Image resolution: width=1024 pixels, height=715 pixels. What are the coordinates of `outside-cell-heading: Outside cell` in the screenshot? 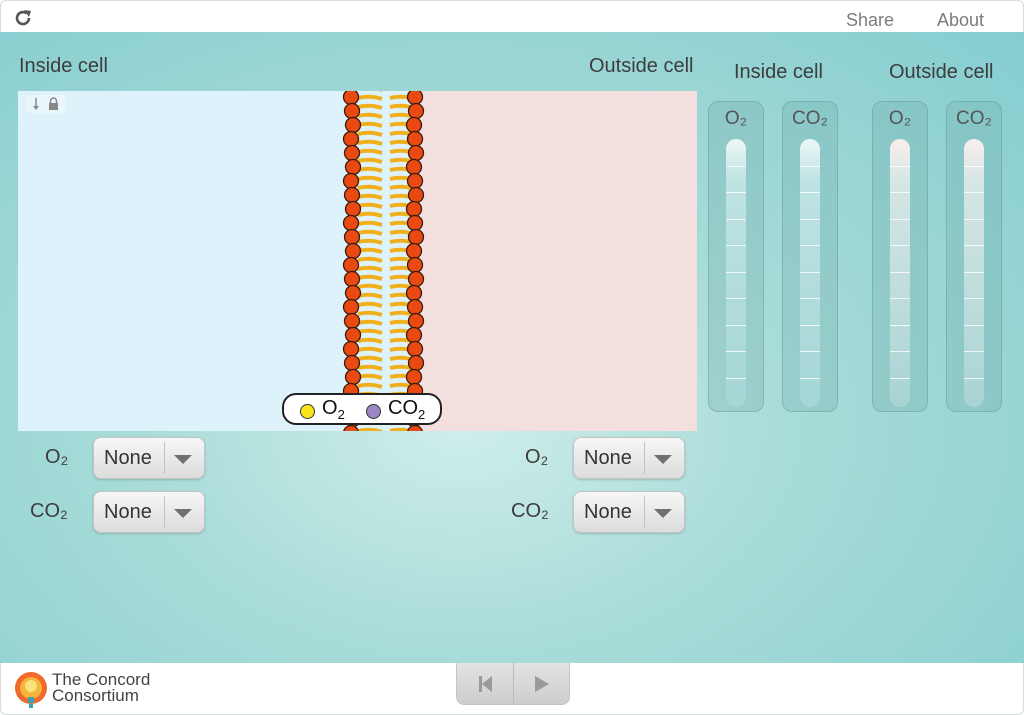 It's located at (641, 66).